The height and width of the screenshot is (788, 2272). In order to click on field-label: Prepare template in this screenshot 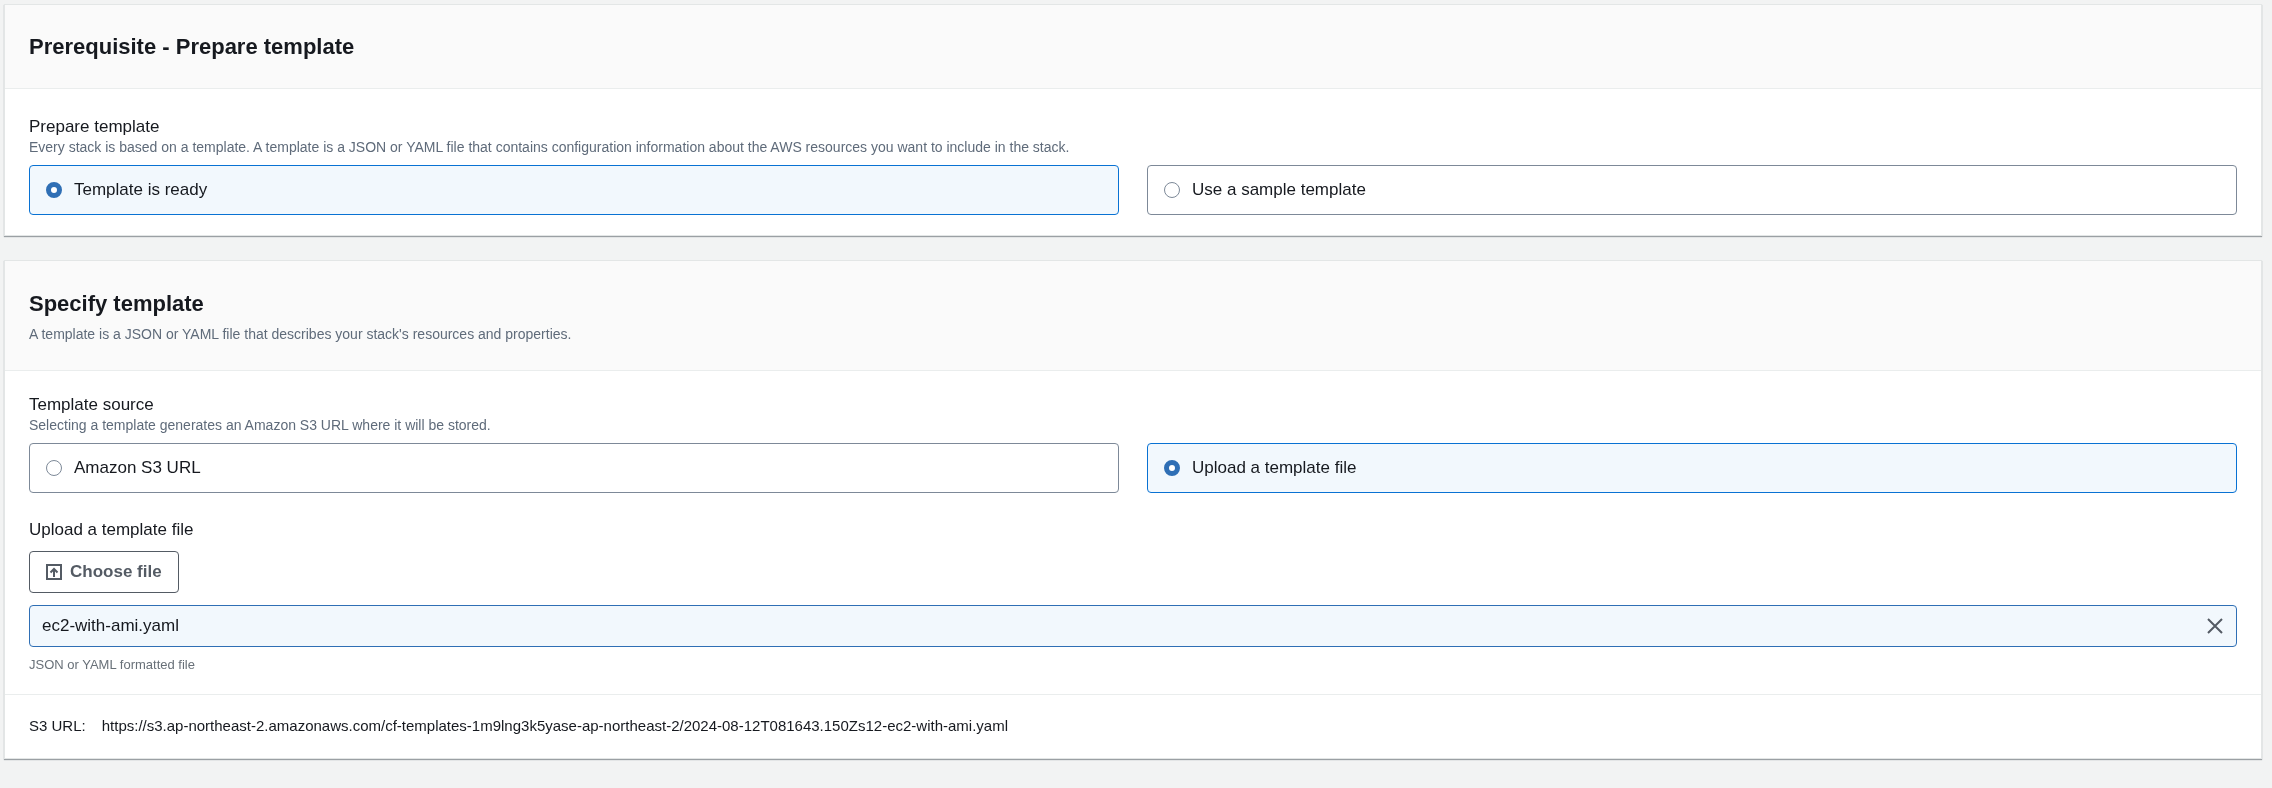, I will do `click(95, 127)`.